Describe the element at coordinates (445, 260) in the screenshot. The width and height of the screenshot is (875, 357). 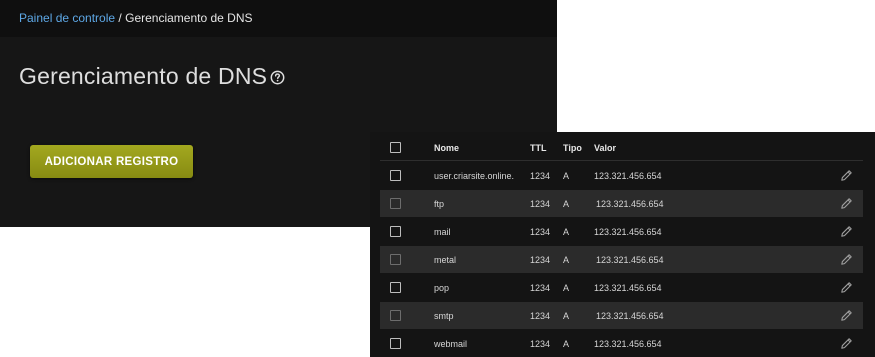
I see `record-name: metal` at that location.